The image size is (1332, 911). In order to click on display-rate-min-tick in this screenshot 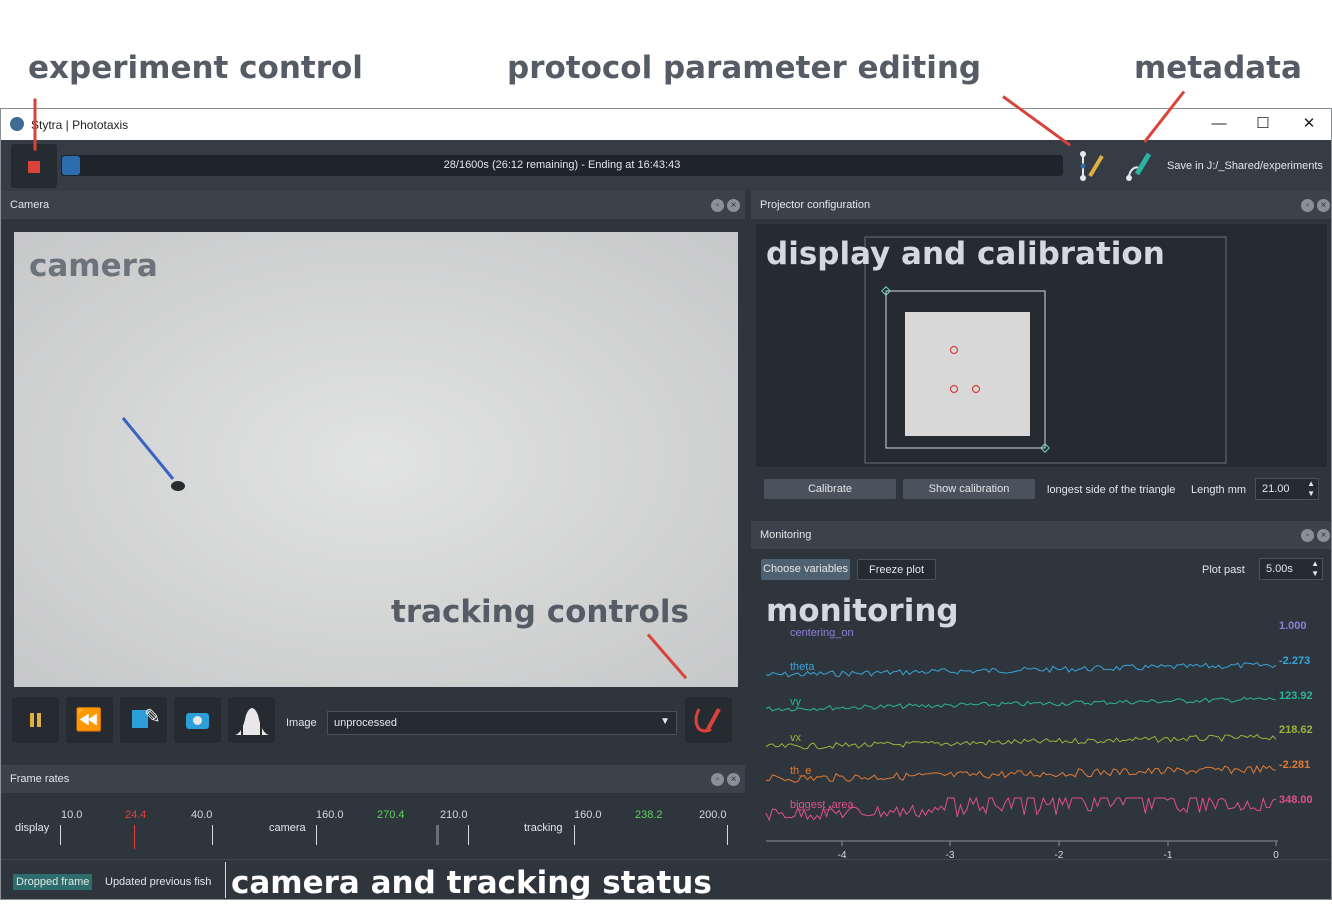, I will do `click(60, 835)`.